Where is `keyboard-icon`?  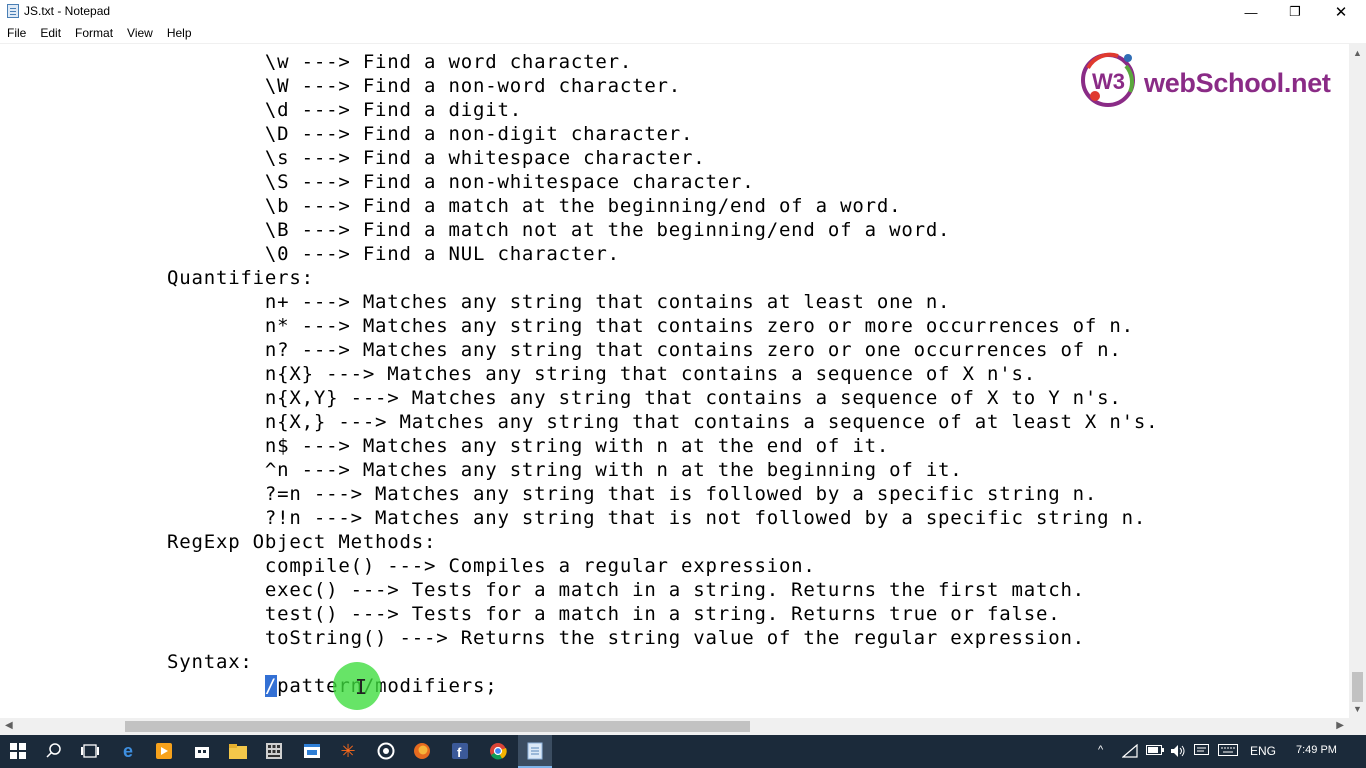 keyboard-icon is located at coordinates (1228, 751).